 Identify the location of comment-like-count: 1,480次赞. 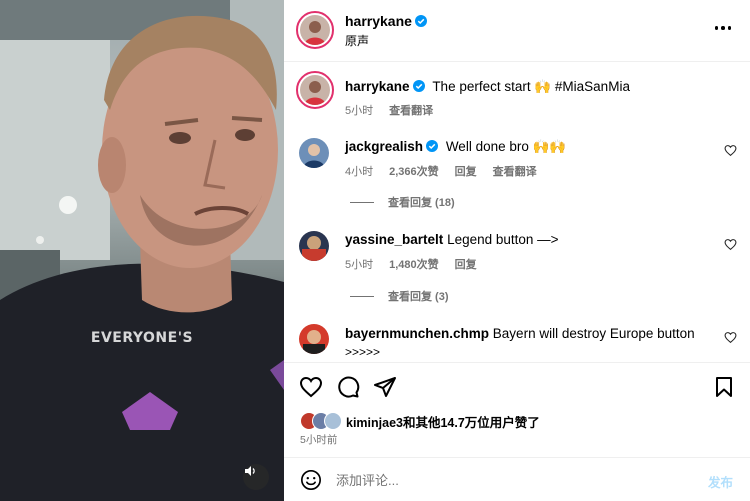
(414, 264).